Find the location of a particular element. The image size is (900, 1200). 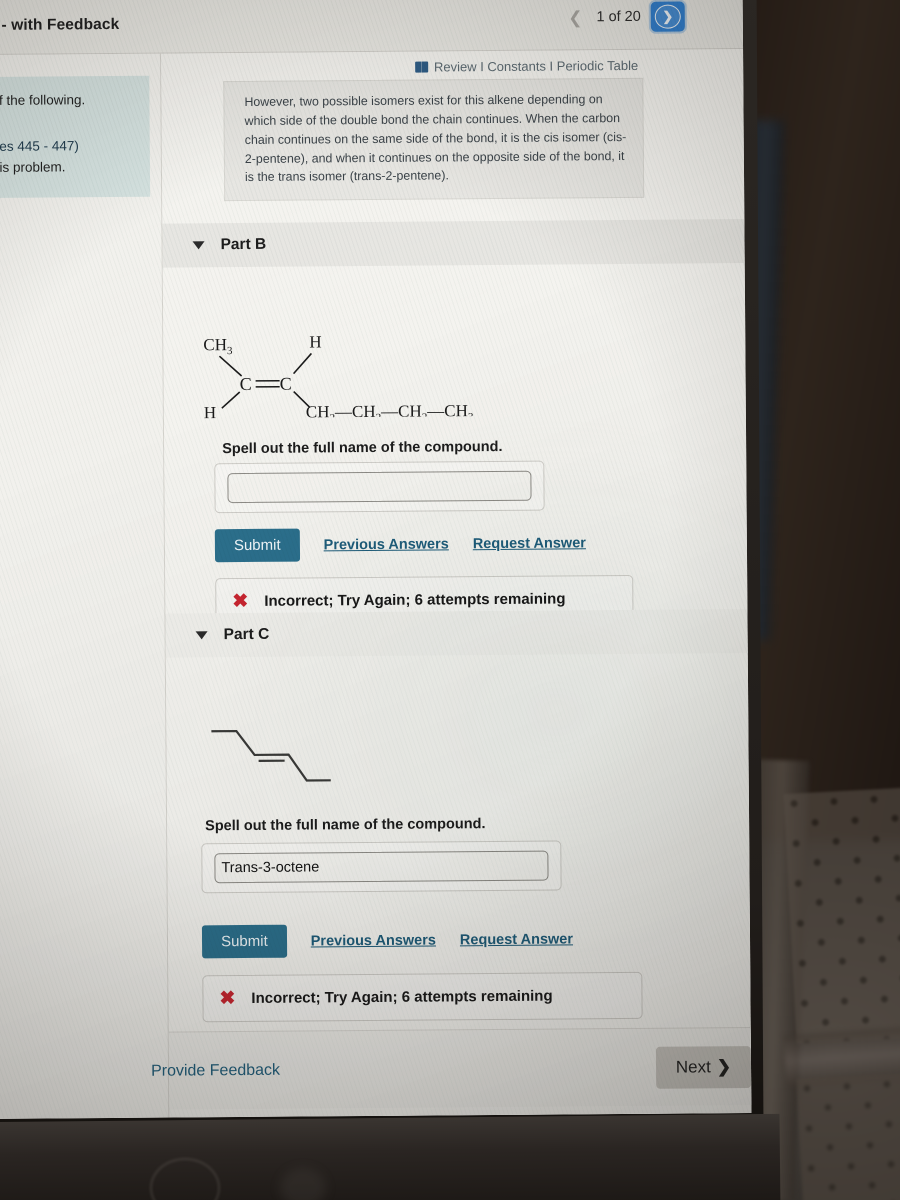

part-c-answer-input is located at coordinates (381, 867).